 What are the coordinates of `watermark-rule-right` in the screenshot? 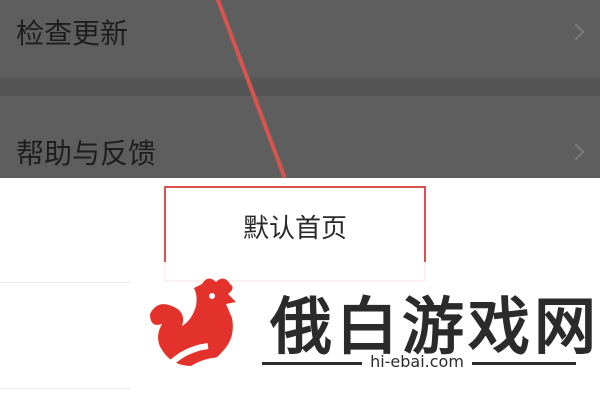 It's located at (524, 363).